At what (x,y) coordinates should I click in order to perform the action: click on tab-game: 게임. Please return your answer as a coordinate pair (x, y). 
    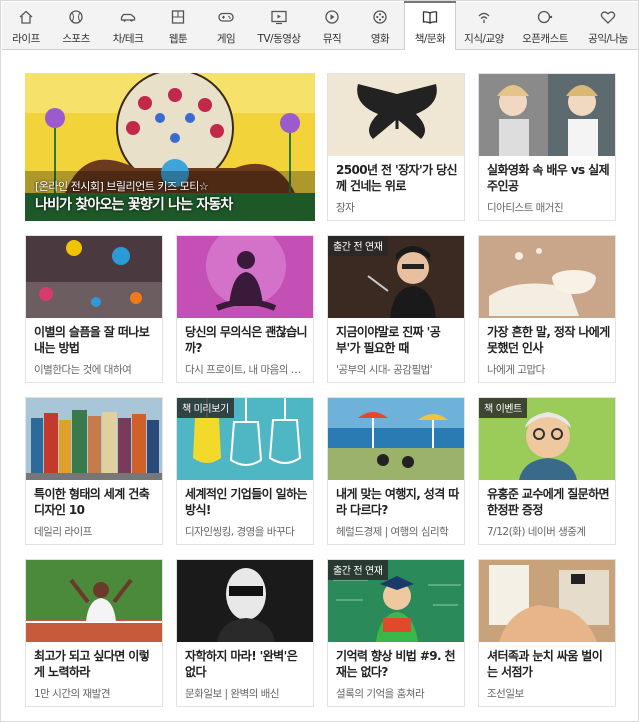
    Looking at the image, I should click on (226, 25).